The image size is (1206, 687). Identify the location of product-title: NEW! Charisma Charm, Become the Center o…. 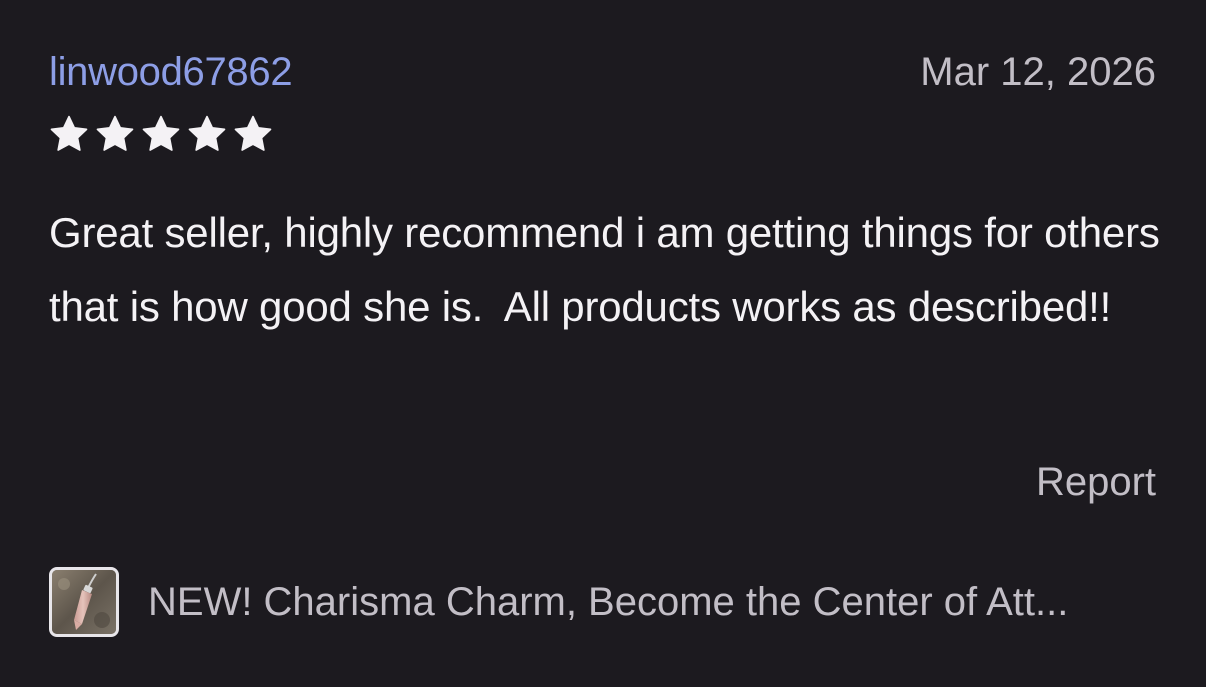
(608, 602).